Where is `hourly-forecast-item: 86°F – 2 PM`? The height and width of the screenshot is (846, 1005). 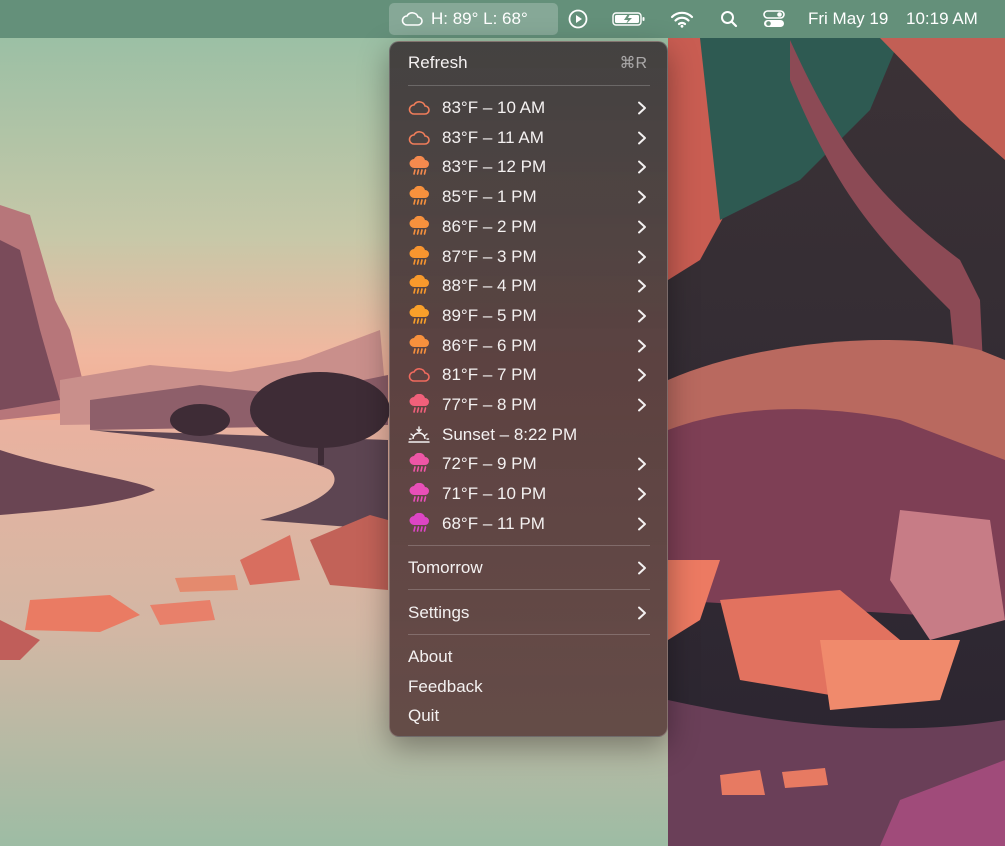
hourly-forecast-item: 86°F – 2 PM is located at coordinates (528, 227).